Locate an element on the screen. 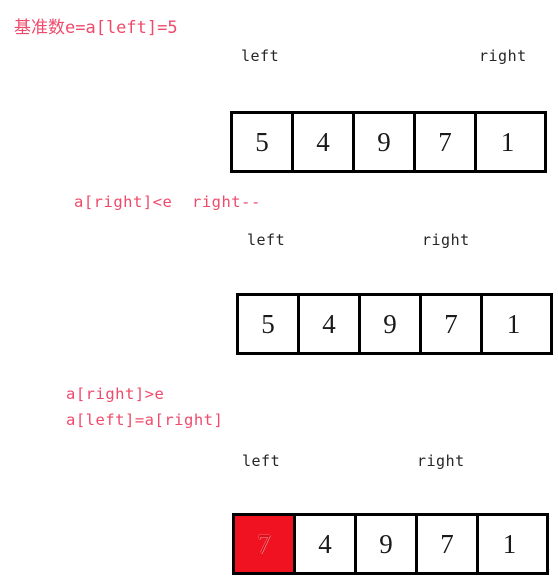 The image size is (558, 587). pointer-label-left-step1: left is located at coordinates (260, 56).